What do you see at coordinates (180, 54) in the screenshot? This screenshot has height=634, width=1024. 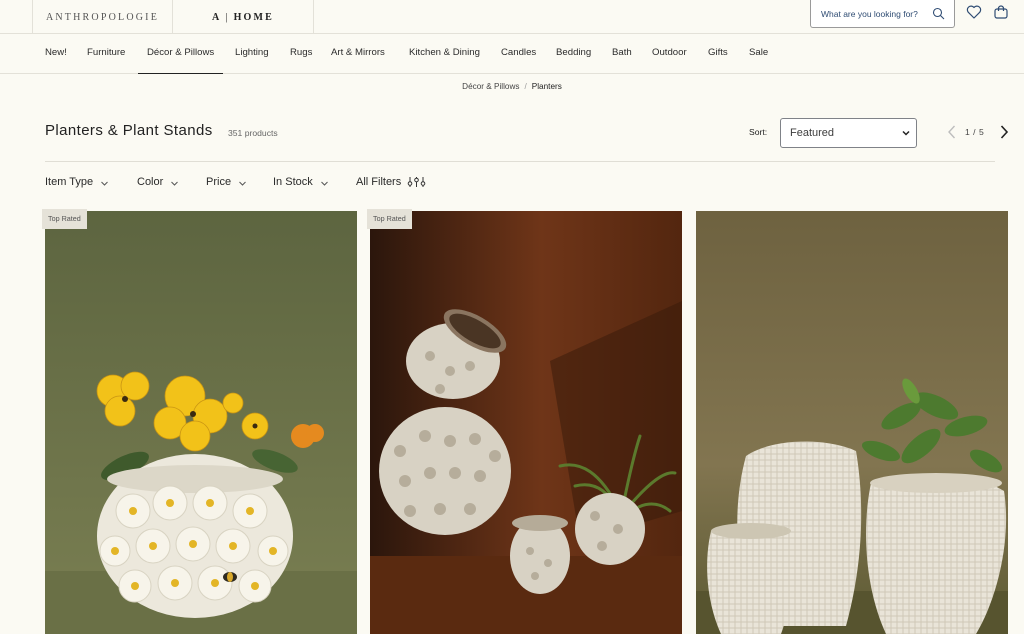 I see `nav-item-decor-pillows: Décor & Pillows` at bounding box center [180, 54].